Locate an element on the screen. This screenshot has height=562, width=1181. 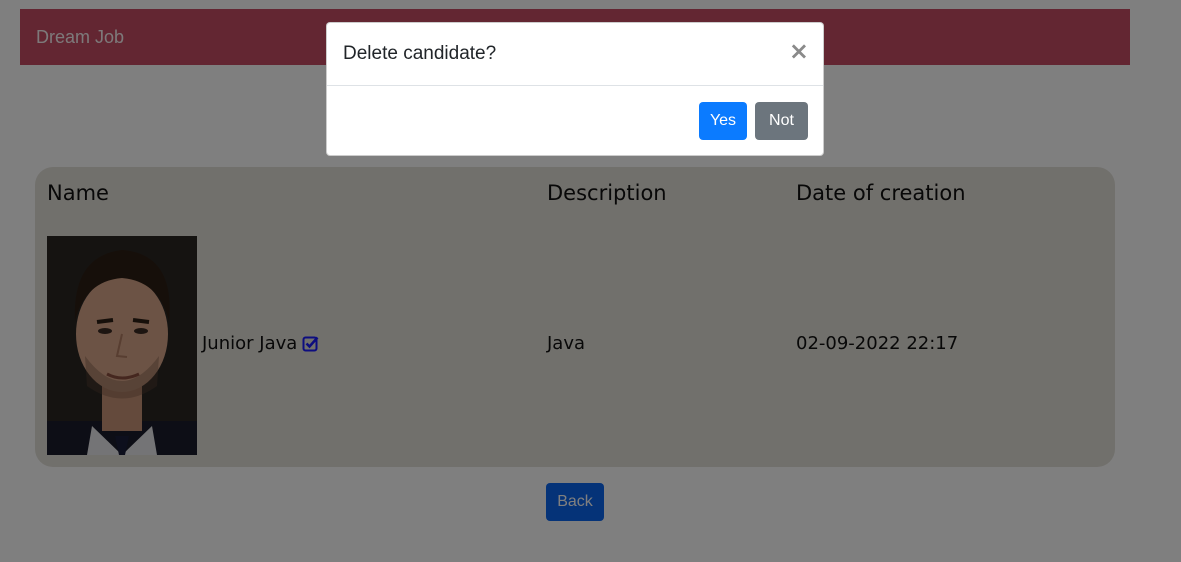
modal-title: Delete candidate? is located at coordinates (420, 53).